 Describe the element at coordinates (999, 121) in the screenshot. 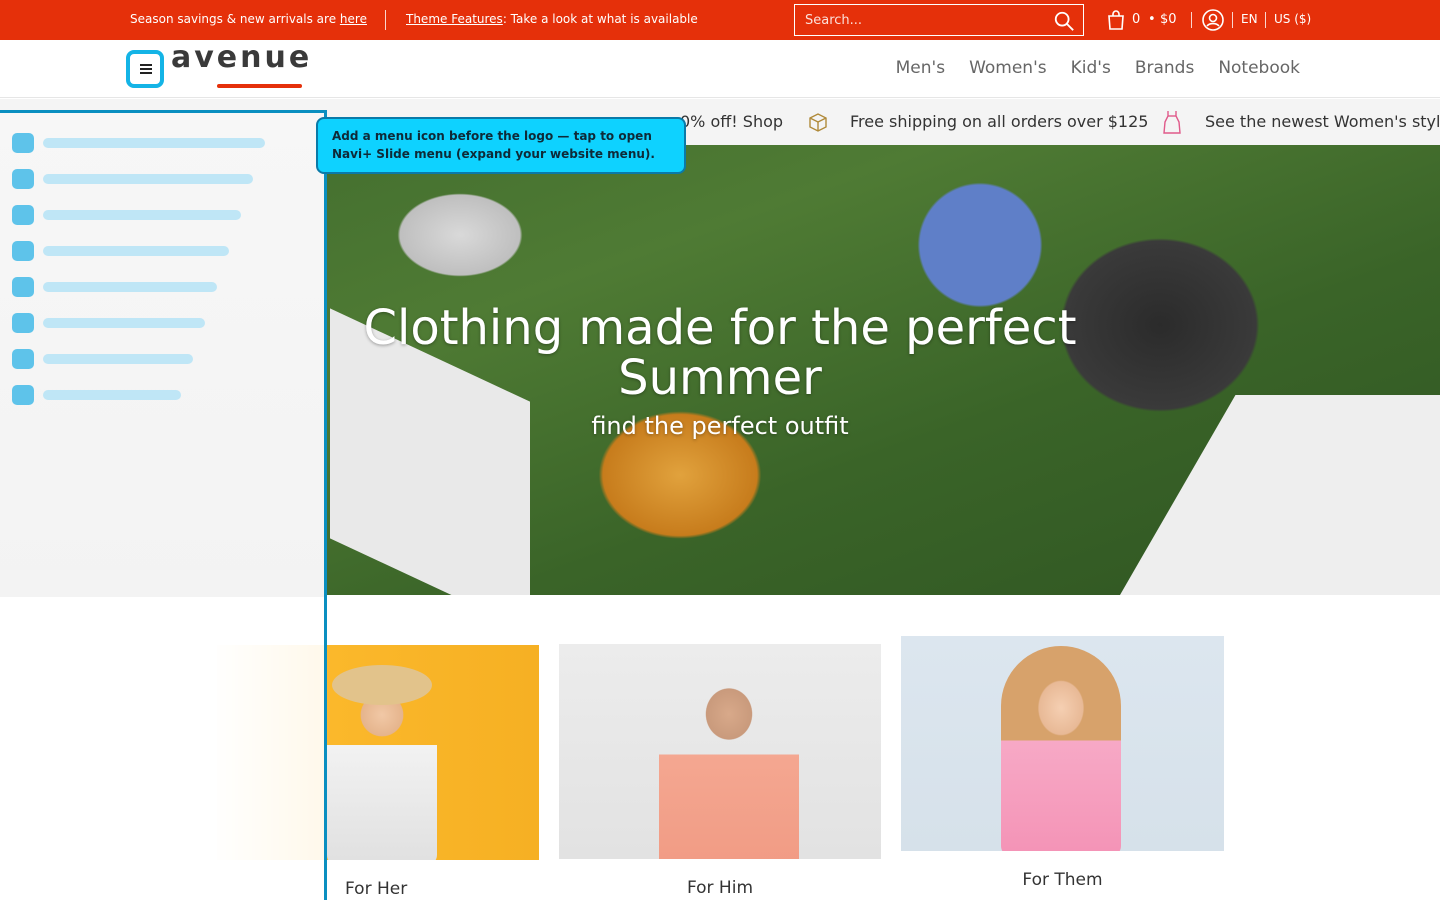

I see `promo-item: Free shipping on all orders over $125` at that location.